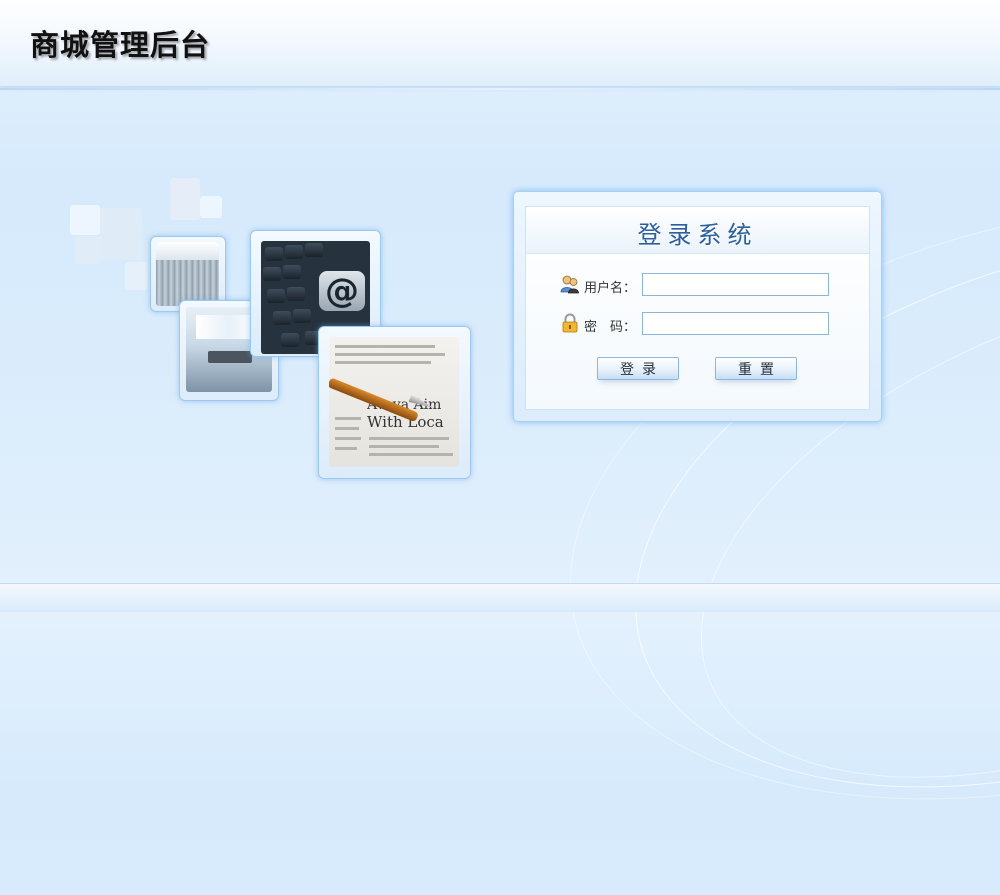  What do you see at coordinates (342, 291) in the screenshot?
I see `at-key-icon: @` at bounding box center [342, 291].